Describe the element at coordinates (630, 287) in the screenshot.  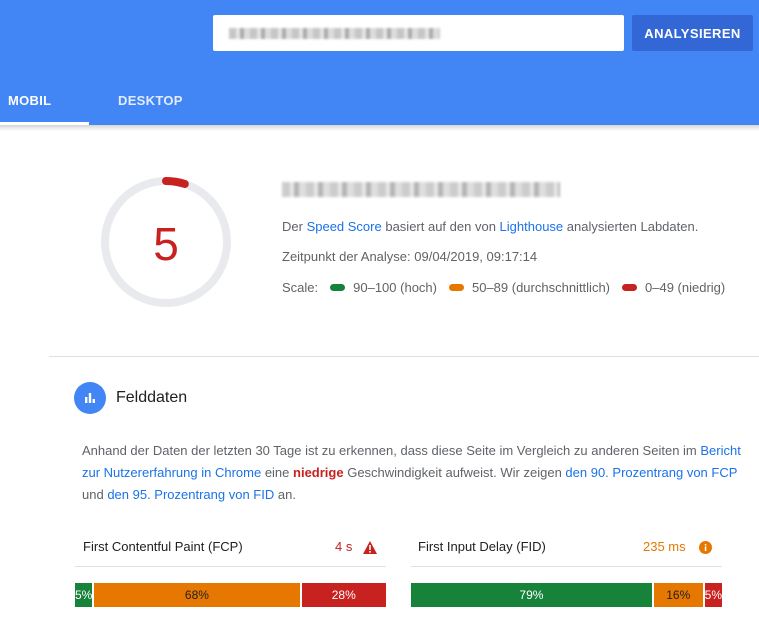
I see `scale-poor-dot` at that location.